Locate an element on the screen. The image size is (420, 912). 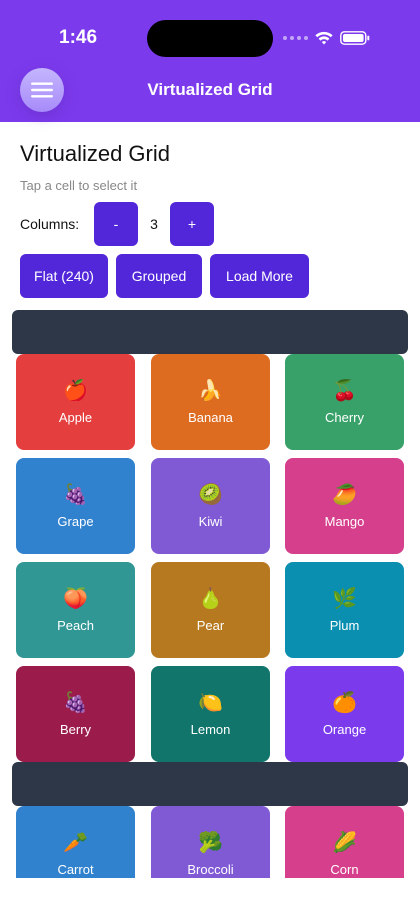
grid-cell: 🍋 Lemon is located at coordinates (210, 714).